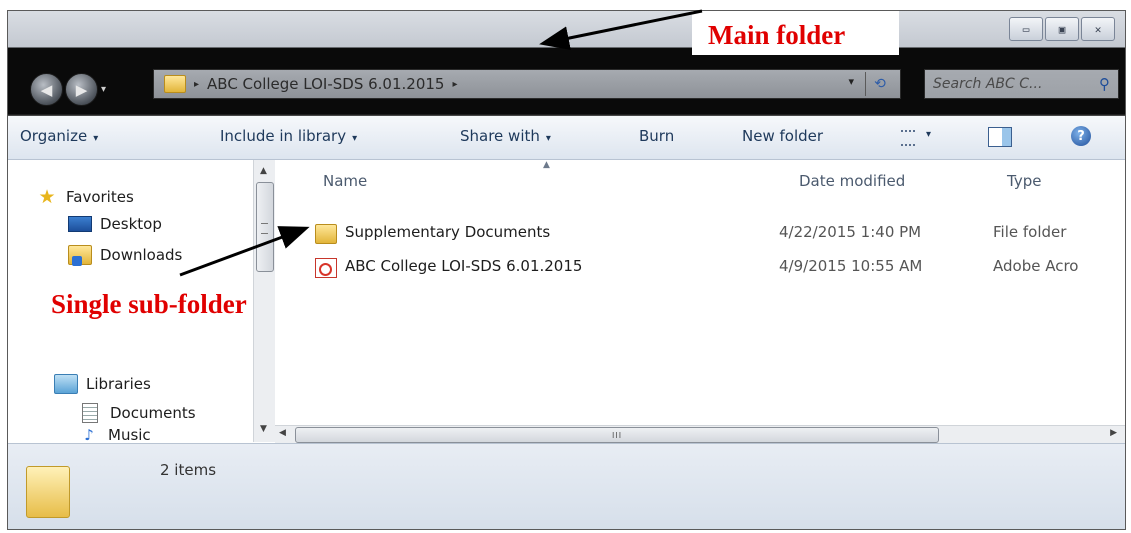  What do you see at coordinates (928, 134) in the screenshot?
I see `view-options-dropdown-icon: ▾` at bounding box center [928, 134].